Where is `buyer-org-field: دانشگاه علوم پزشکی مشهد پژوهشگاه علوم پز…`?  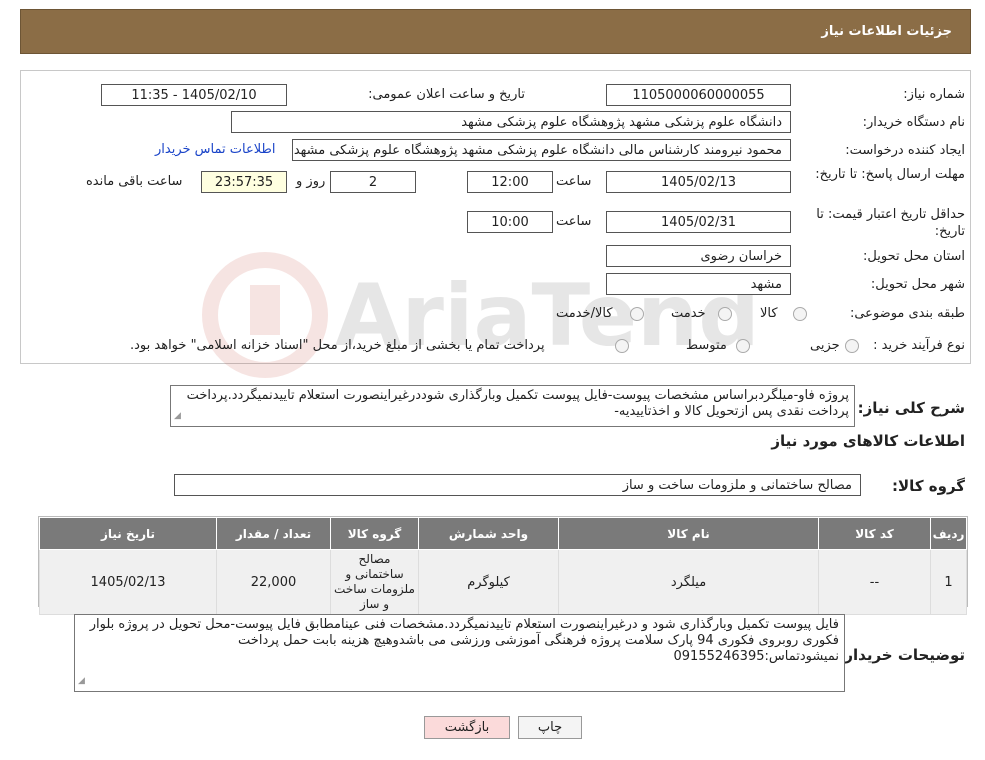
buyer-org-field: دانشگاه علوم پزشکی مشهد پژوهشگاه علوم پز… is located at coordinates (511, 122).